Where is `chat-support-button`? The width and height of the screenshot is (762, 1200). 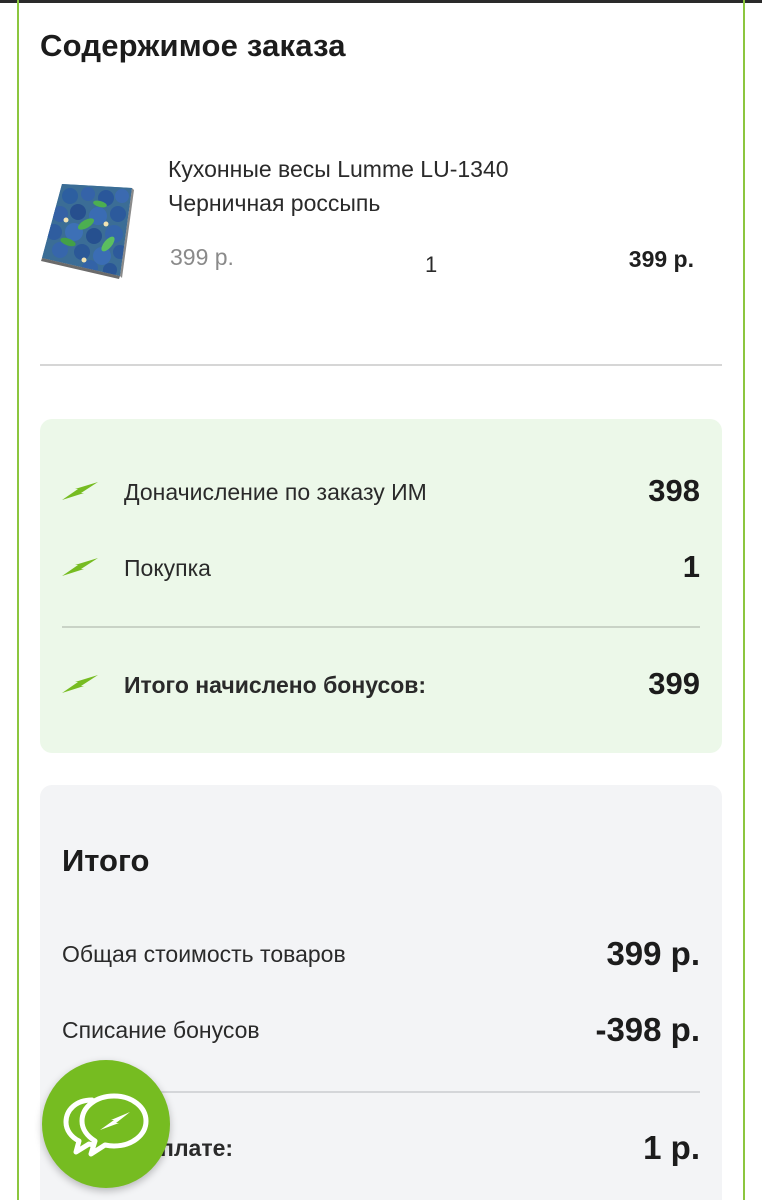
chat-support-button is located at coordinates (106, 1124).